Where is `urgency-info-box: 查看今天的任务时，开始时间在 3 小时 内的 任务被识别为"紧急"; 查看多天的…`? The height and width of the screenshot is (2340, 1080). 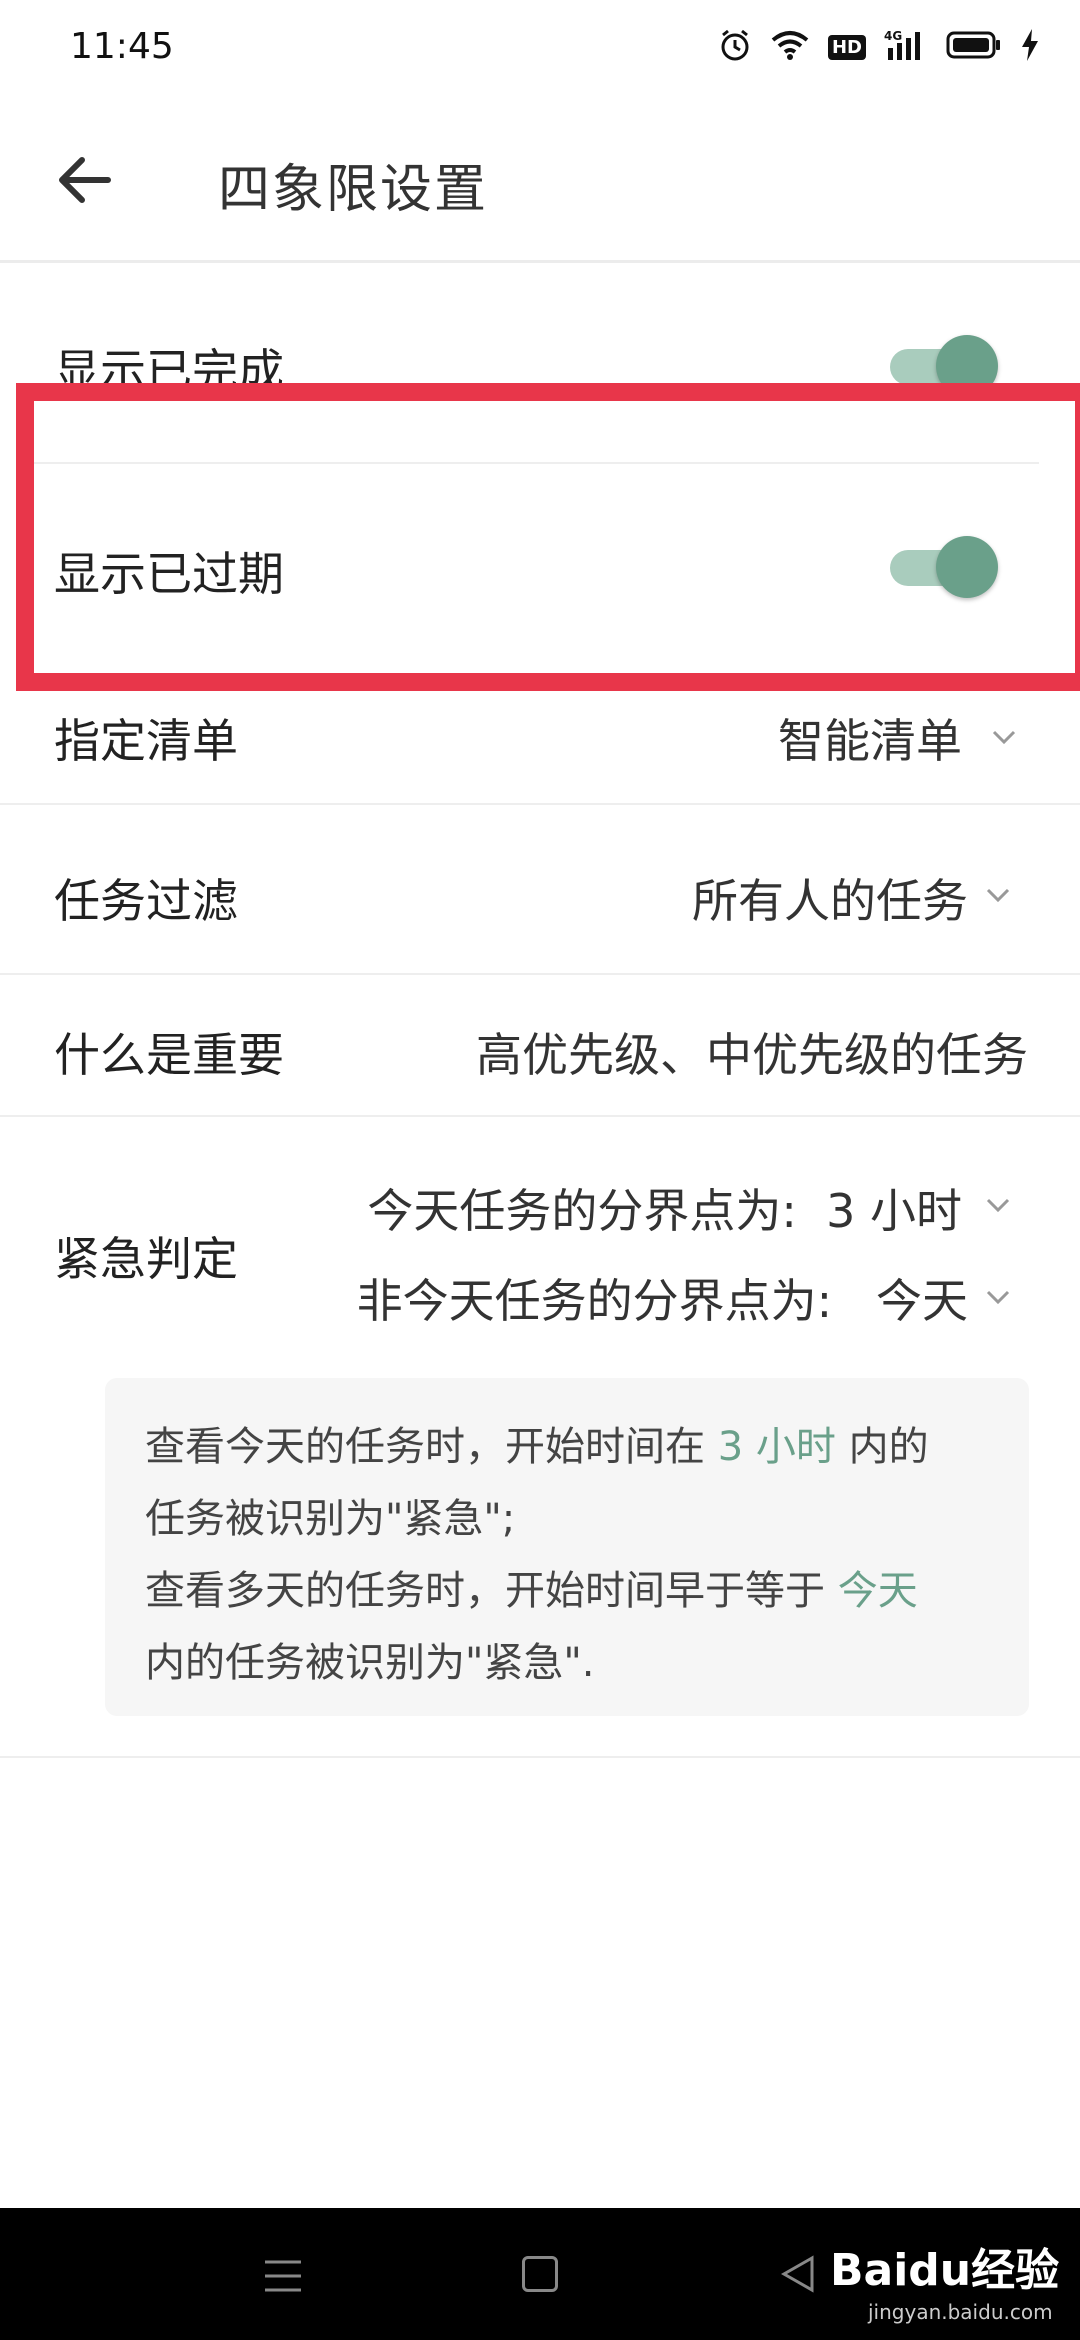
urgency-info-box: 查看今天的任务时，开始时间在 3 小时 内的 任务被识别为"紧急"; 查看多天的… is located at coordinates (567, 1547).